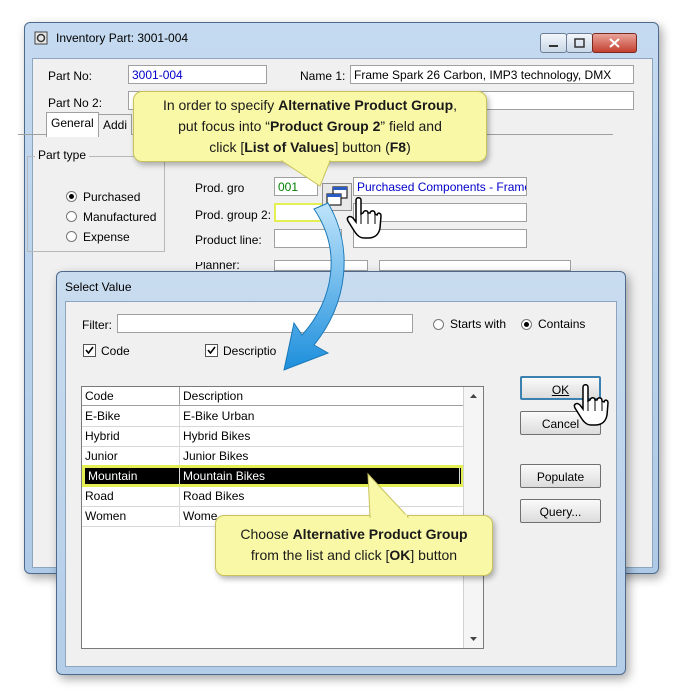 Image resolution: width=679 pixels, height=696 pixels. Describe the element at coordinates (131, 436) in the screenshot. I see `cell-code: Hybrid` at that location.